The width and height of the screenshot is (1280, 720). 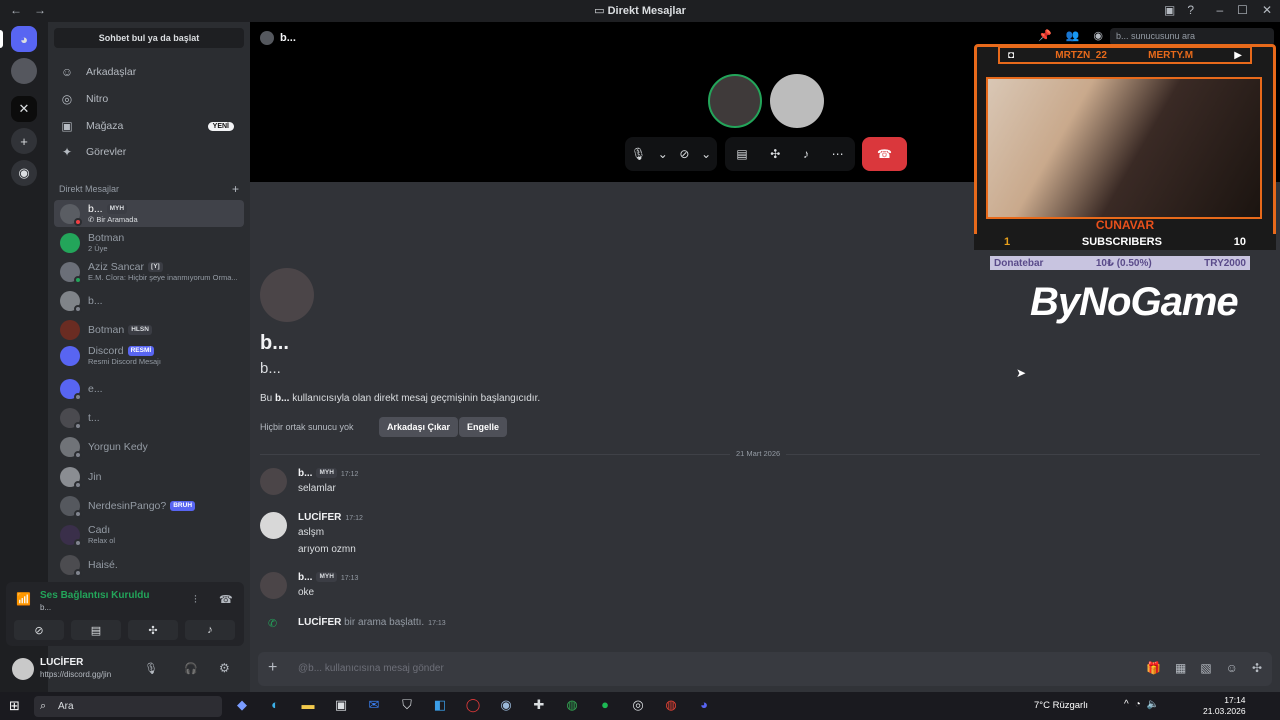 What do you see at coordinates (94, 595) in the screenshot?
I see `voice-status: Ses Bağlantısı Kuruldu` at bounding box center [94, 595].